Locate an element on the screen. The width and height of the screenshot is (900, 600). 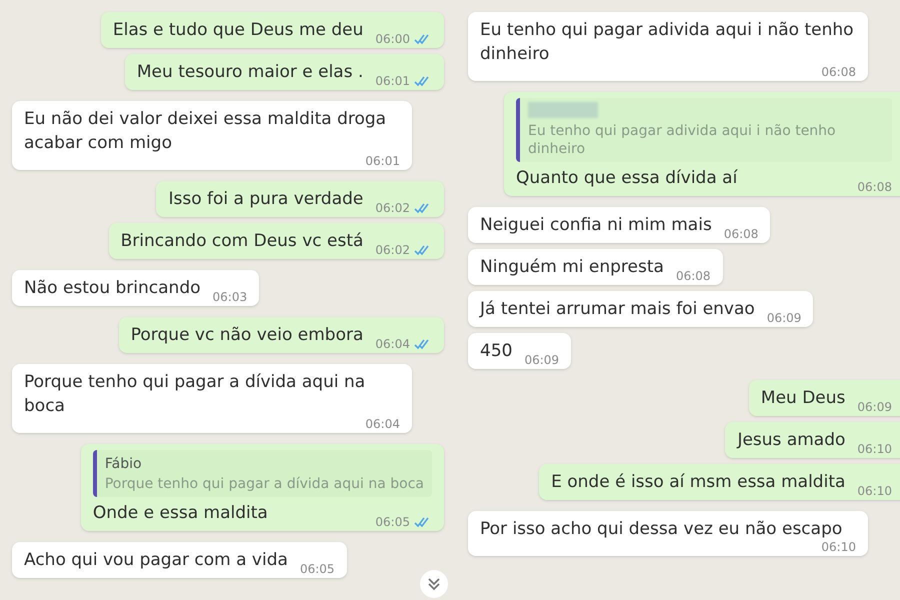
message-text: Eu tenho qui pagar adivida aqui i não tenho dinheiro is located at coordinates (667, 42).